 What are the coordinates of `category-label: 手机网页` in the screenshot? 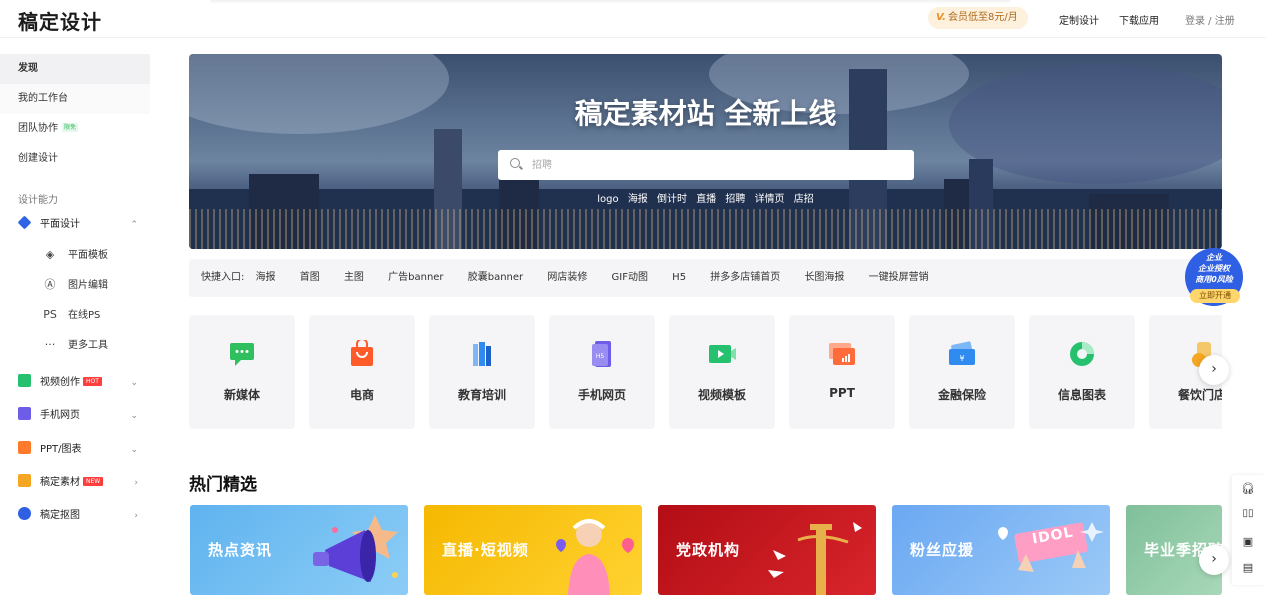 It's located at (601, 395).